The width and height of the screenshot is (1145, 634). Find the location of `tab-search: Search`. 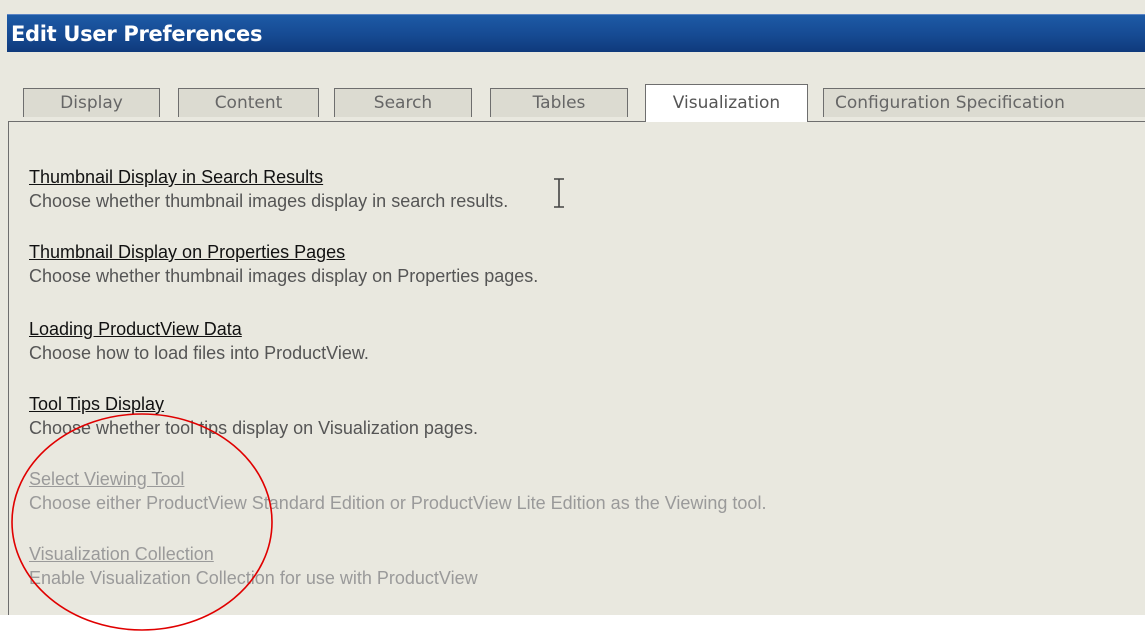

tab-search: Search is located at coordinates (403, 102).